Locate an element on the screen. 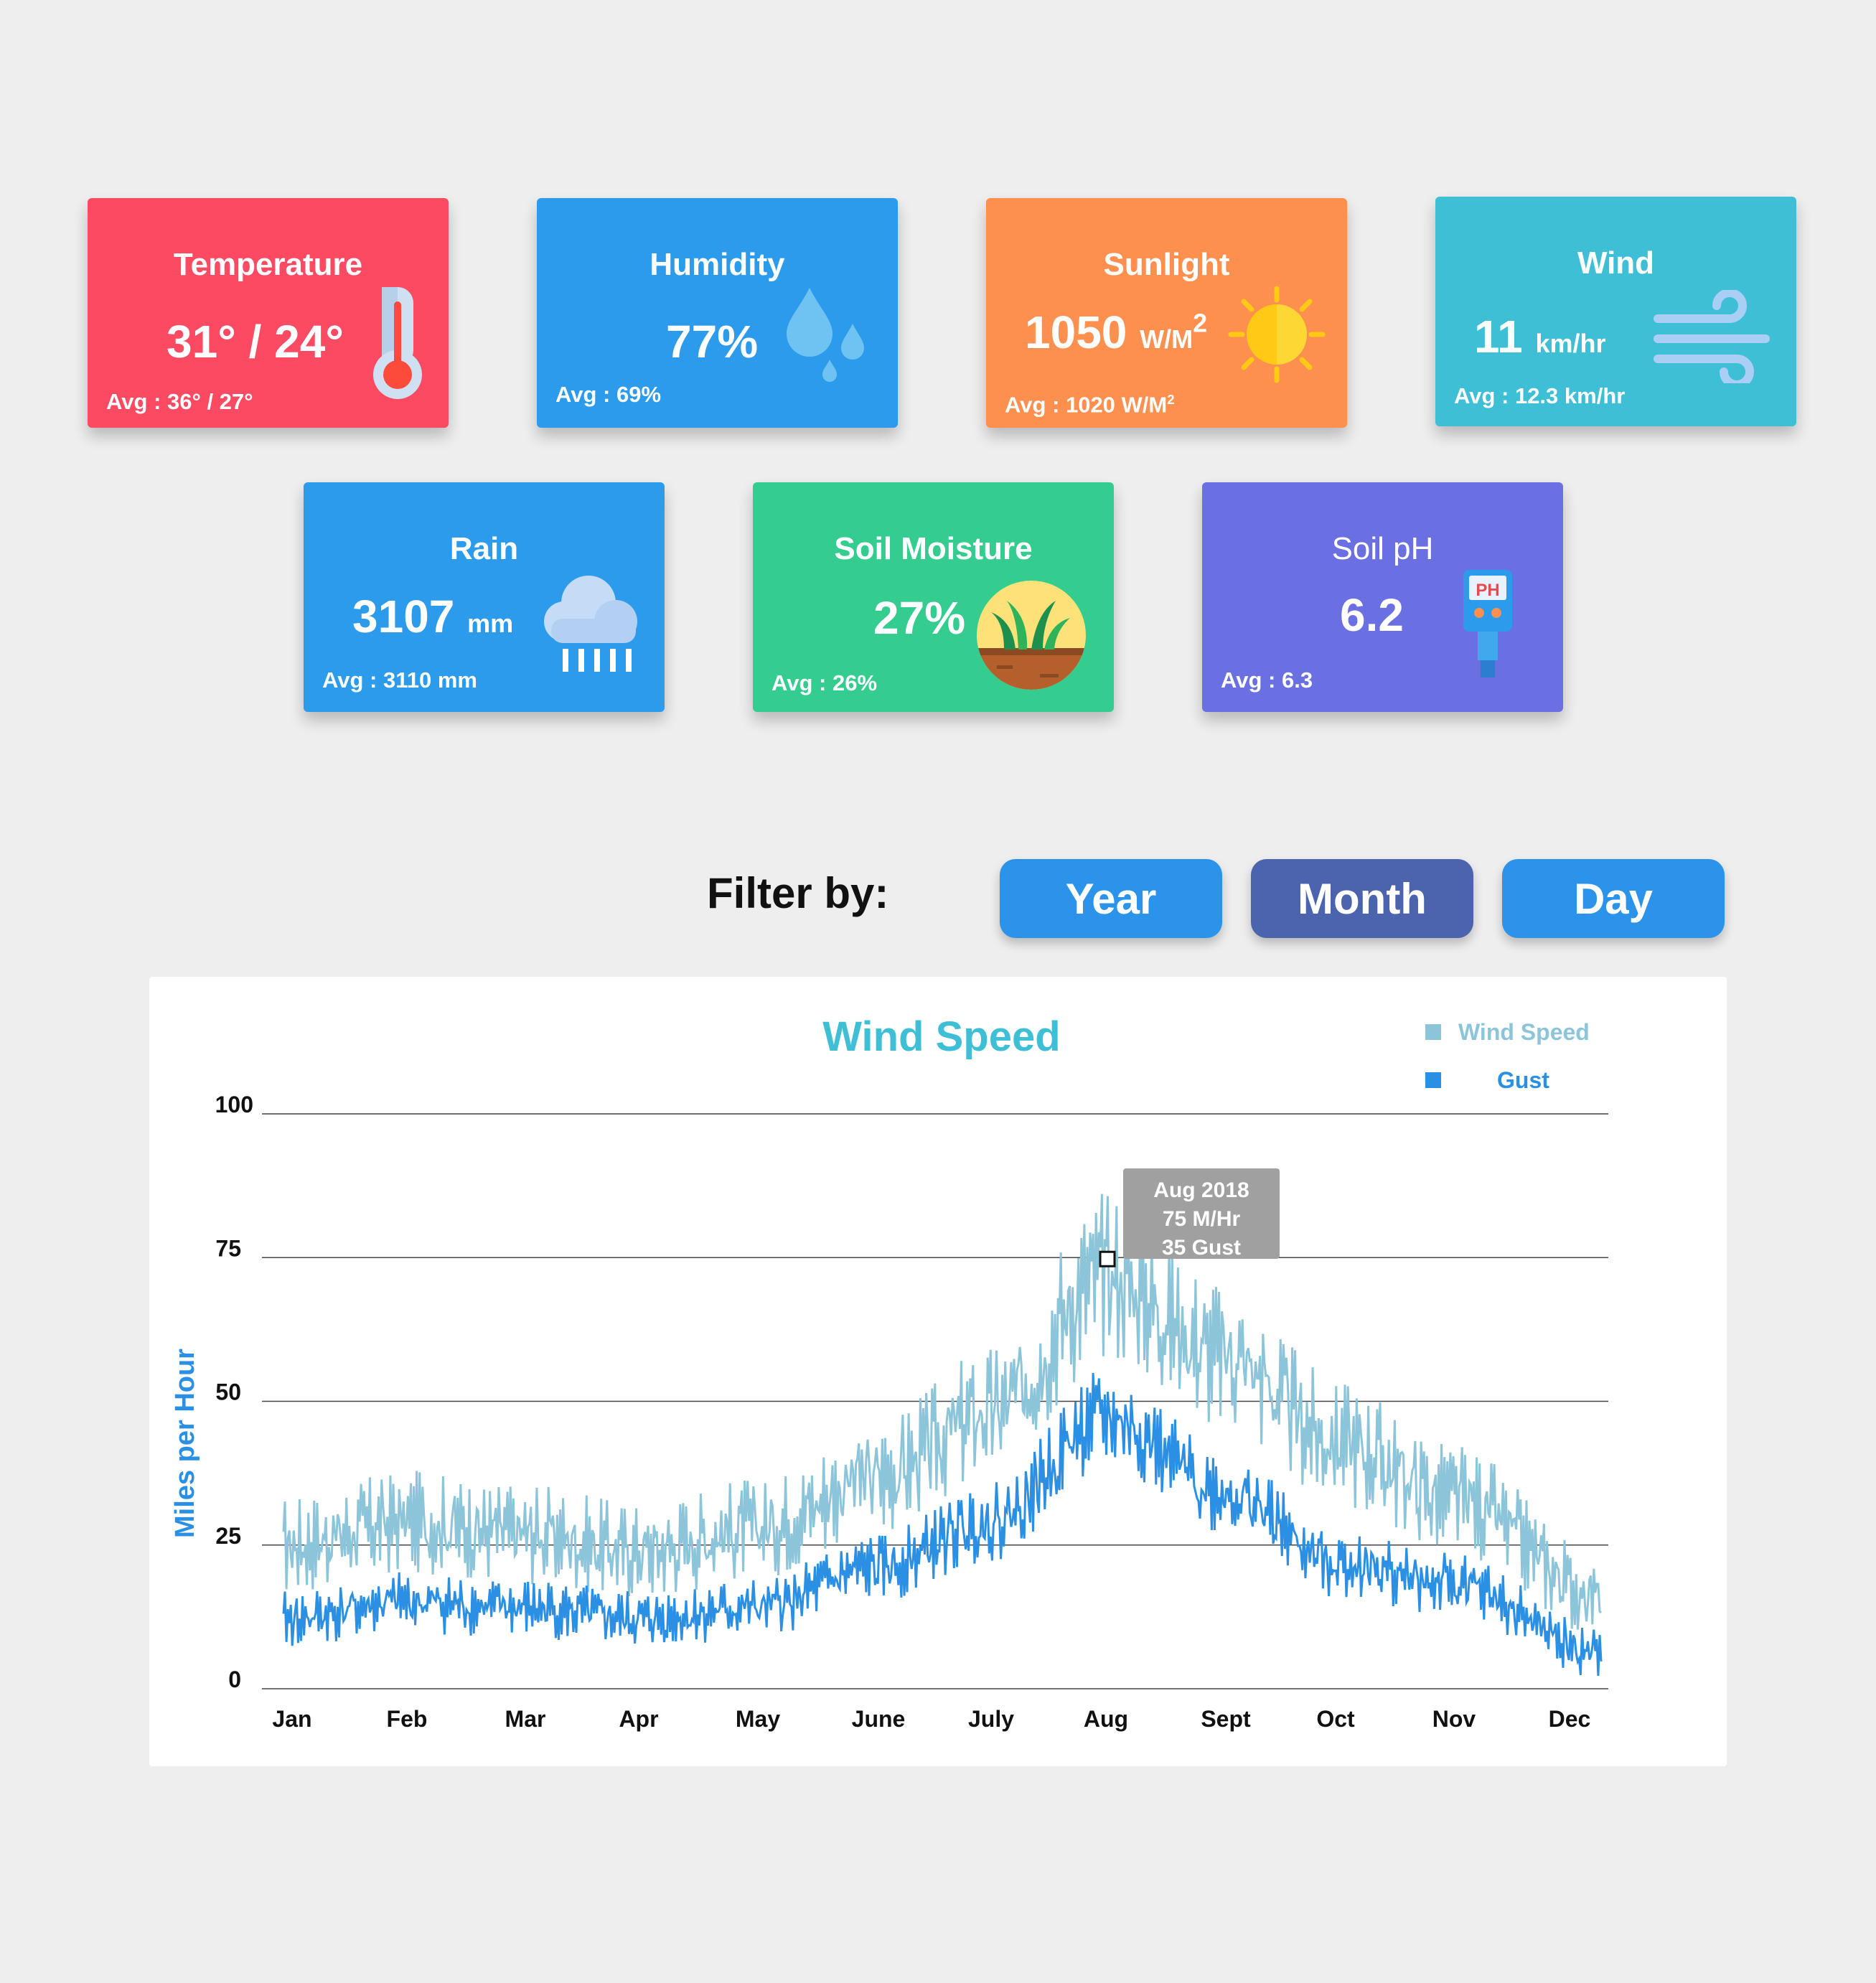 This screenshot has width=1876, height=1983. soil-moisture-title: Soil Moisture is located at coordinates (933, 548).